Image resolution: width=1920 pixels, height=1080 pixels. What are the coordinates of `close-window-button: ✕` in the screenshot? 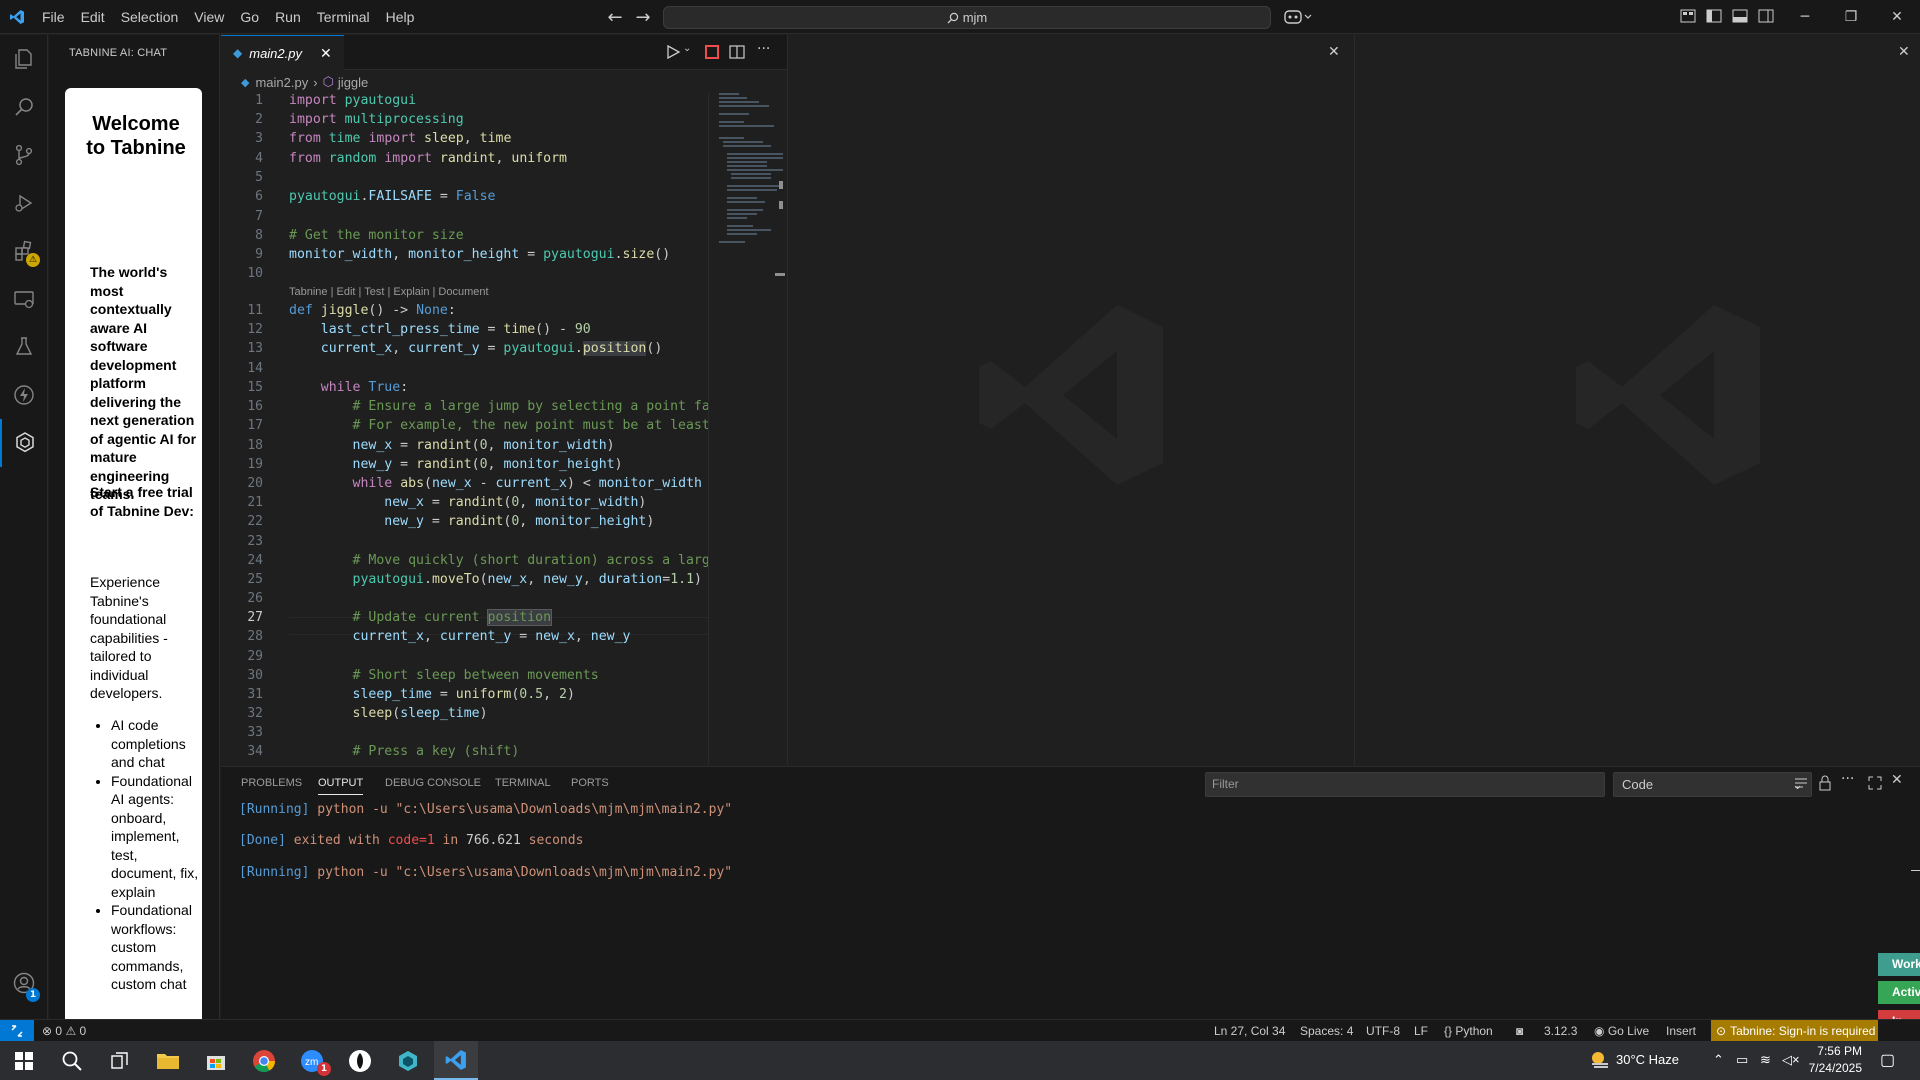 It's located at (1897, 17).